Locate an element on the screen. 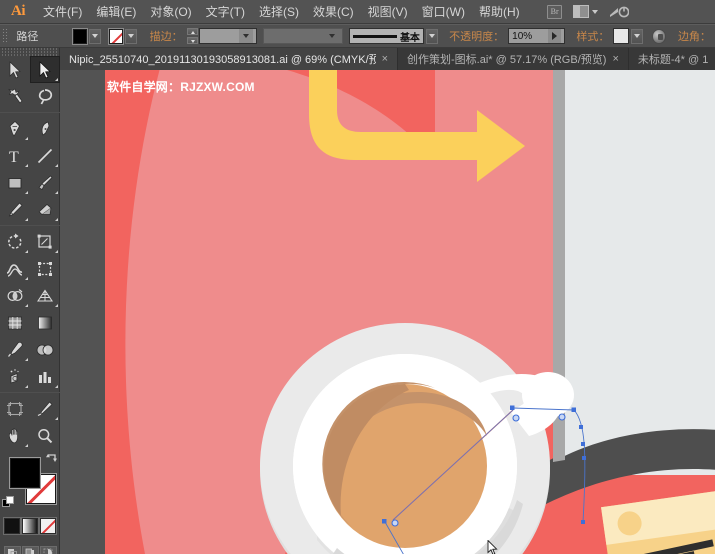  type-tool: T is located at coordinates (15, 155).